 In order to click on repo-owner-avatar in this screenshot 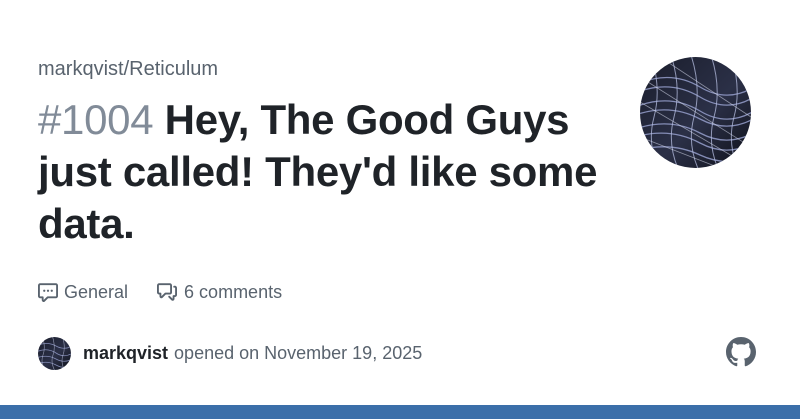, I will do `click(695, 112)`.